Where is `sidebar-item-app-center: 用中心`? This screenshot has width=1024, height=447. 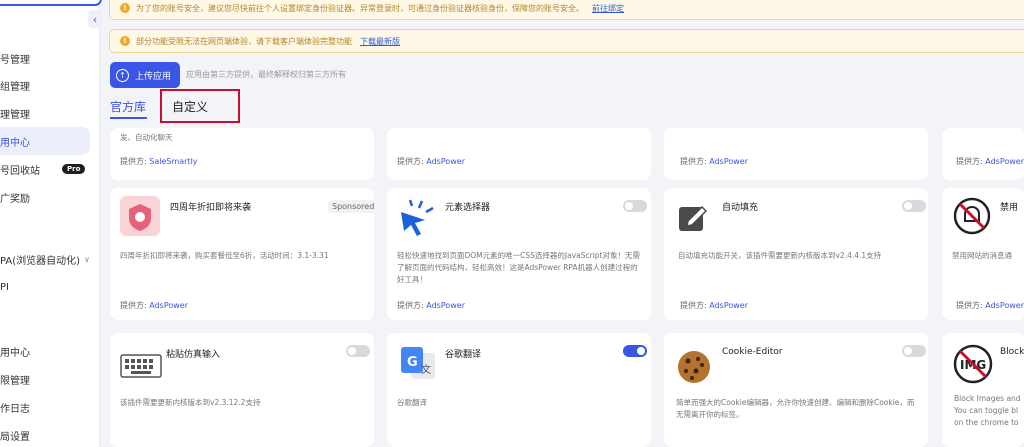
sidebar-item-app-center: 用中心 is located at coordinates (45, 141).